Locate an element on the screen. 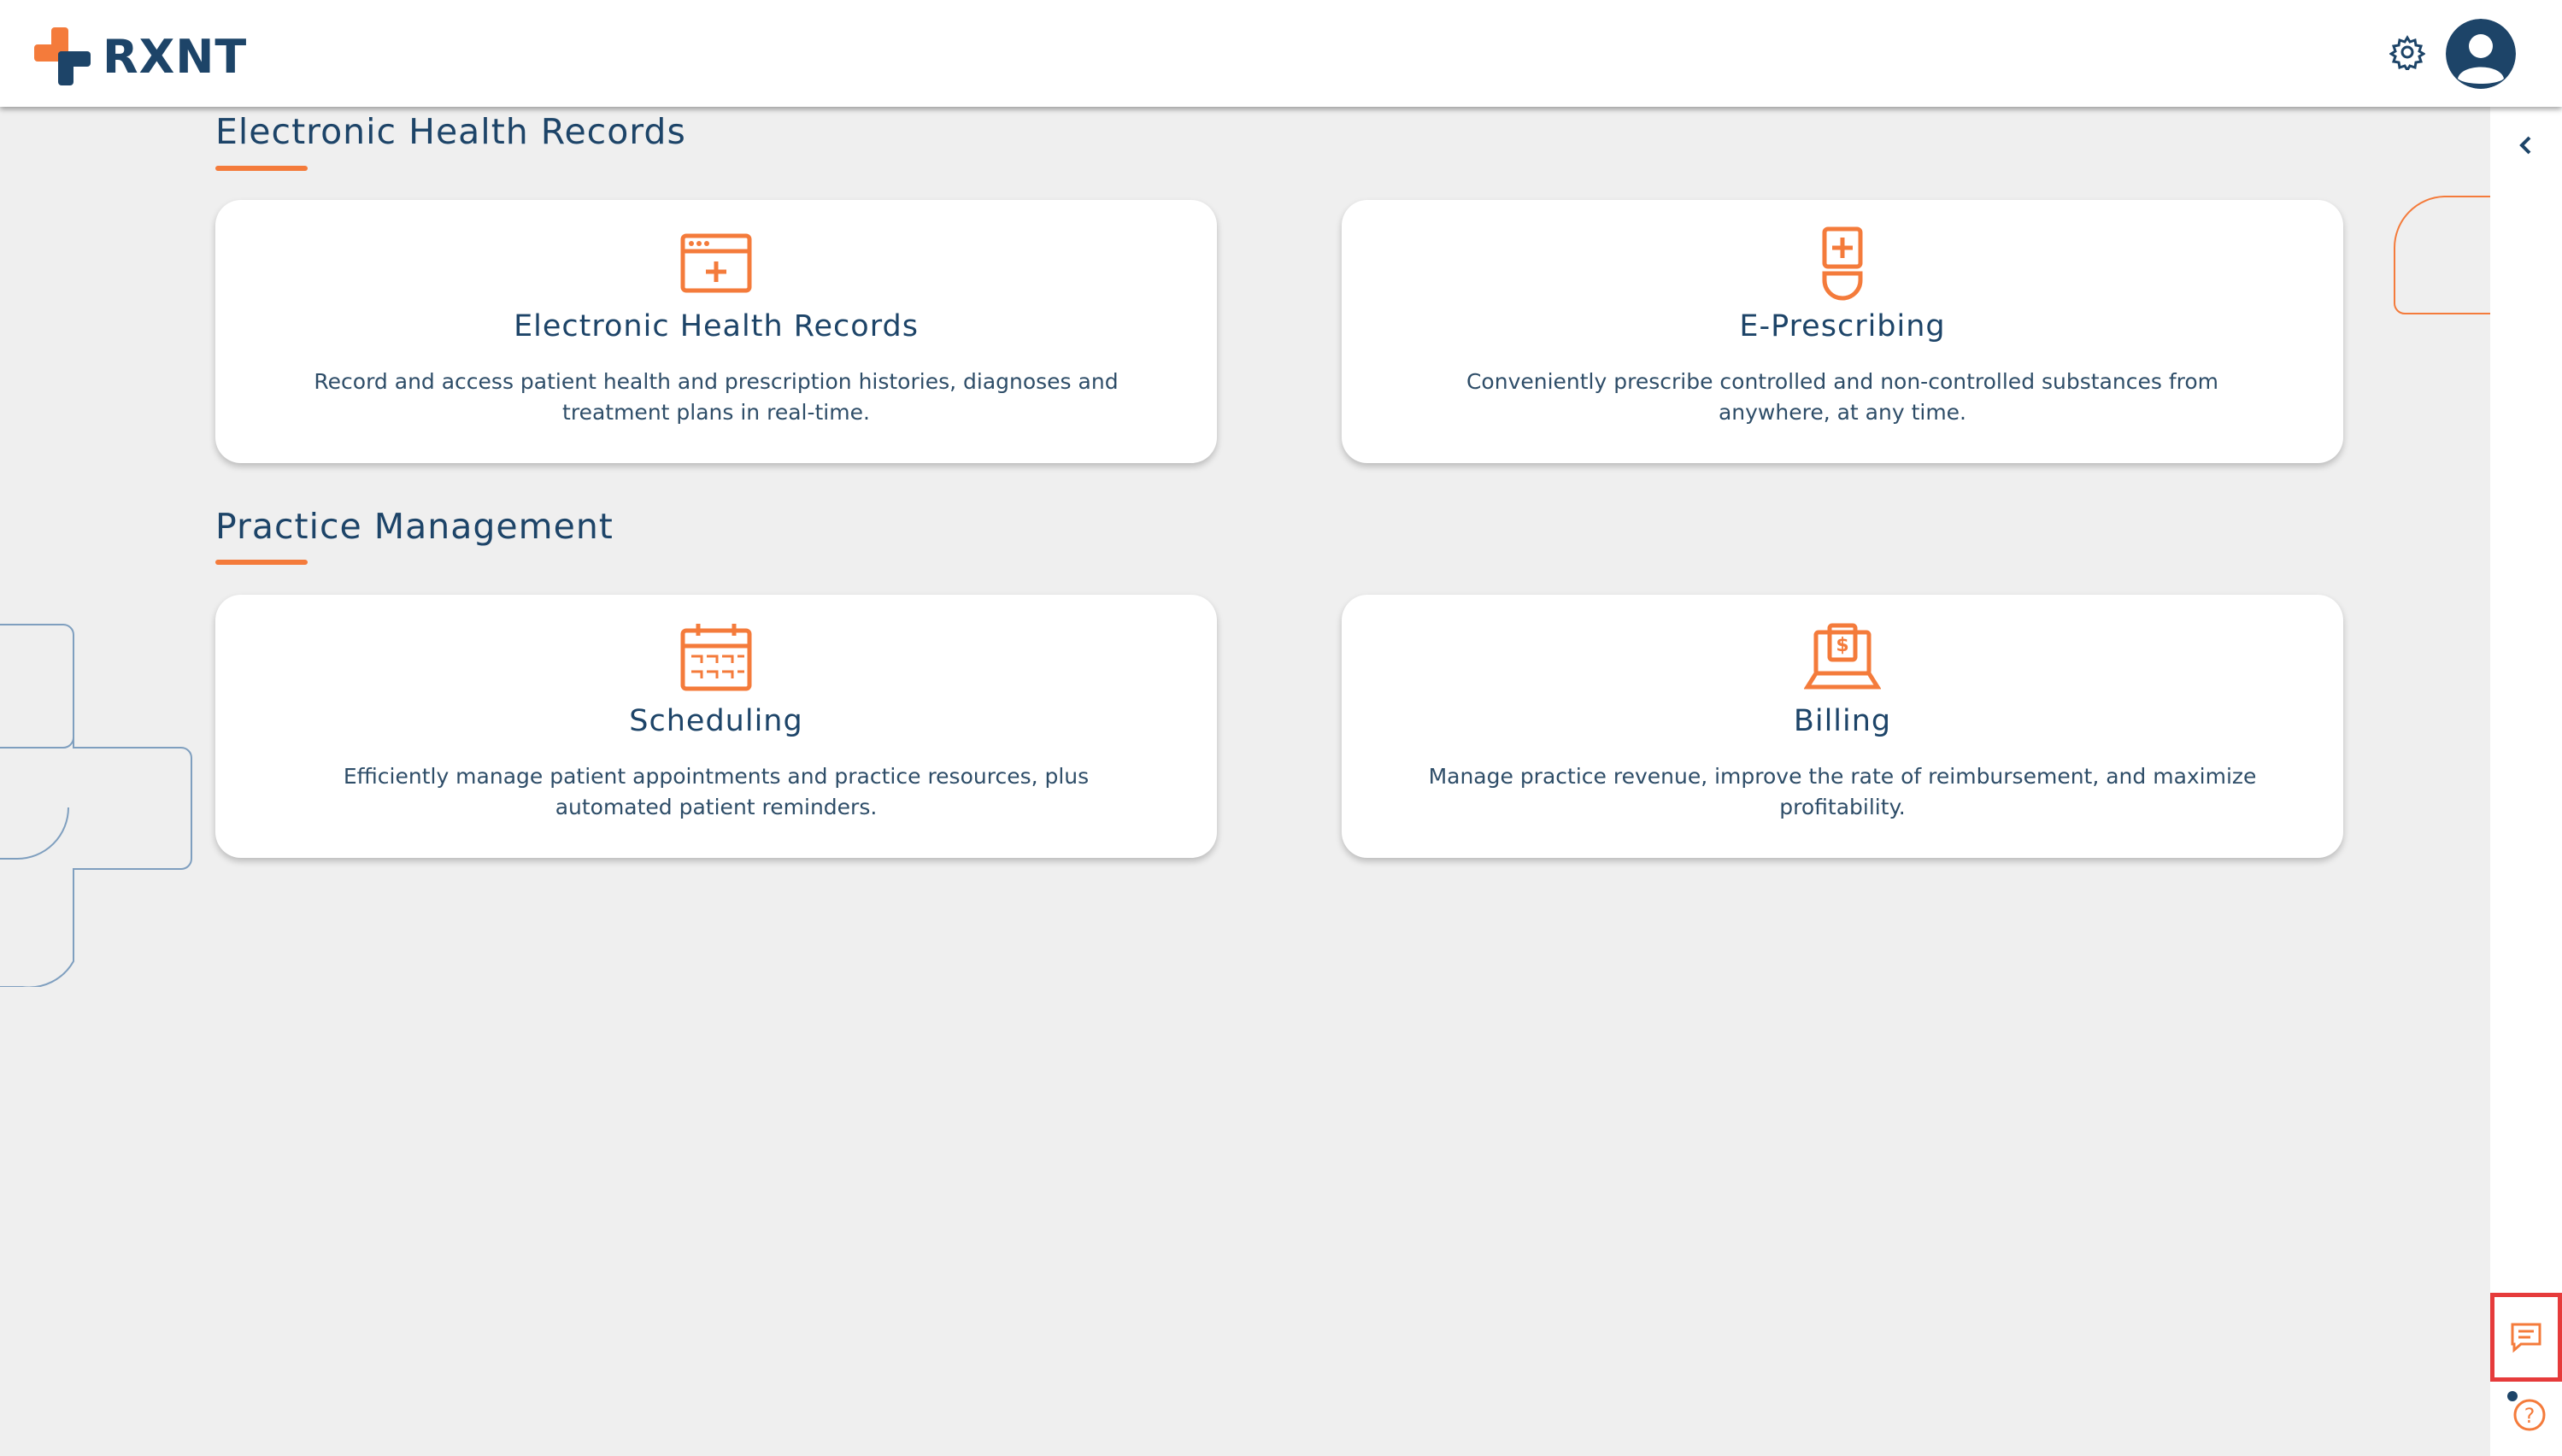  rxnt-logo: RXNT is located at coordinates (140, 57).